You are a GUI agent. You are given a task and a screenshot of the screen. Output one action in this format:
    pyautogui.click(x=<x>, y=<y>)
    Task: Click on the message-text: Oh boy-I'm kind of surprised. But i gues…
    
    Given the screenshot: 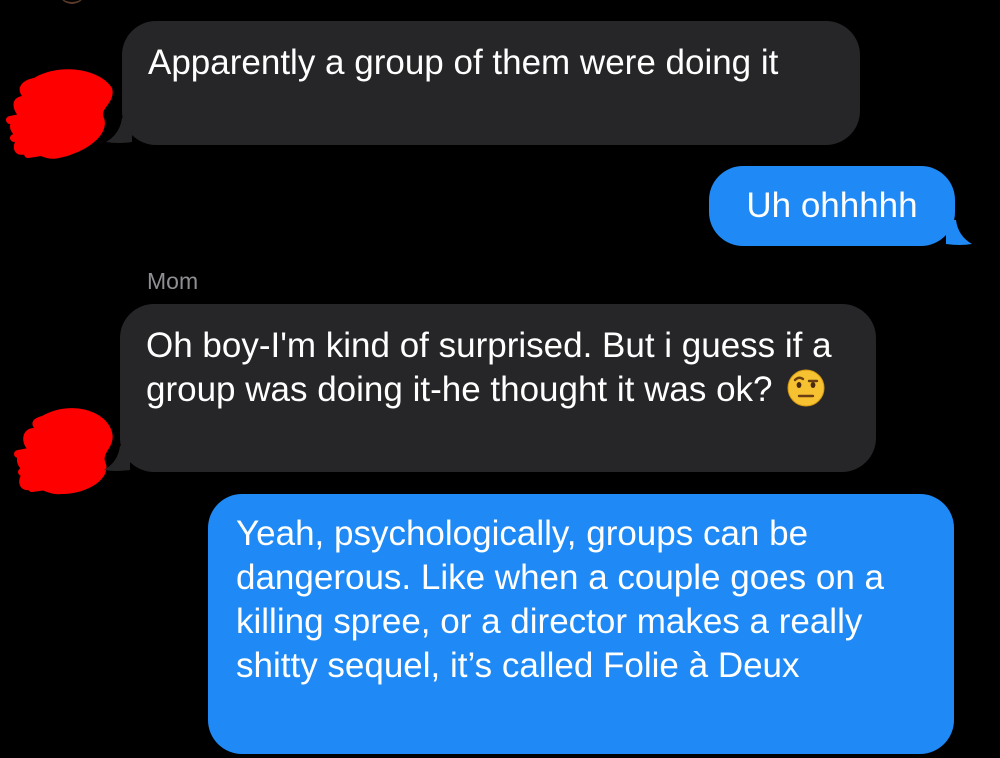 What is the action you would take?
    pyautogui.click(x=489, y=367)
    